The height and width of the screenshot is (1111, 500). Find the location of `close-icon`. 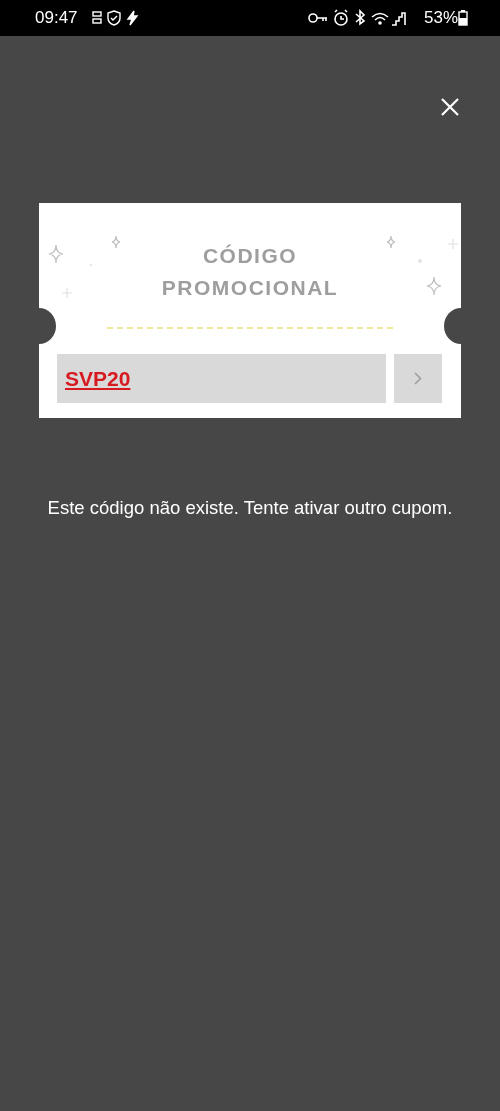

close-icon is located at coordinates (450, 106).